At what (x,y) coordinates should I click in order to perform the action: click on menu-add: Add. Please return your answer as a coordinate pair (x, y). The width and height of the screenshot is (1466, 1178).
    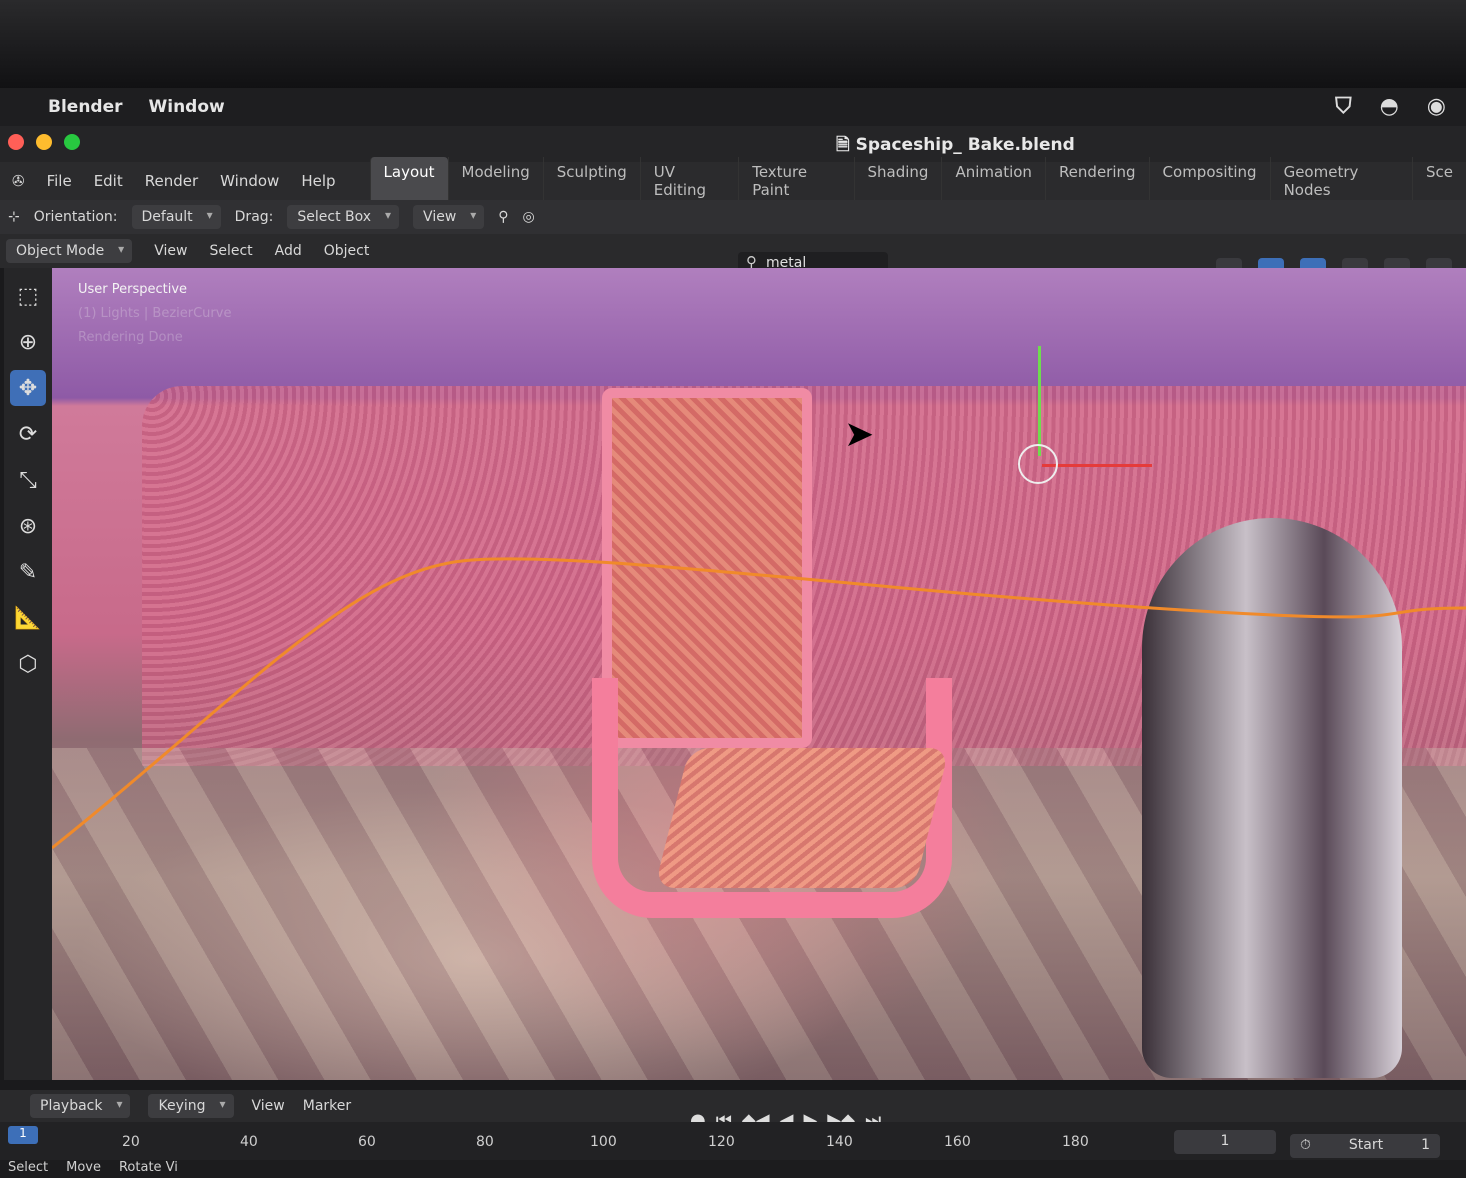
    Looking at the image, I should click on (288, 251).